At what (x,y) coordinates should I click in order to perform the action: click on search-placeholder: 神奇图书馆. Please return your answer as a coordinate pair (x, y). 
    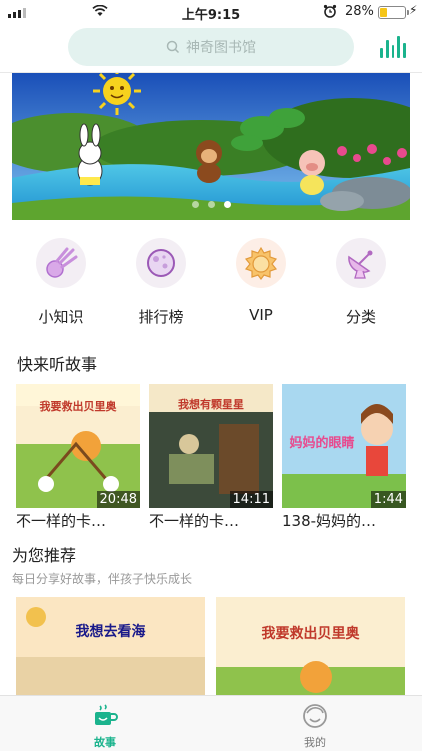
    Looking at the image, I should click on (221, 48).